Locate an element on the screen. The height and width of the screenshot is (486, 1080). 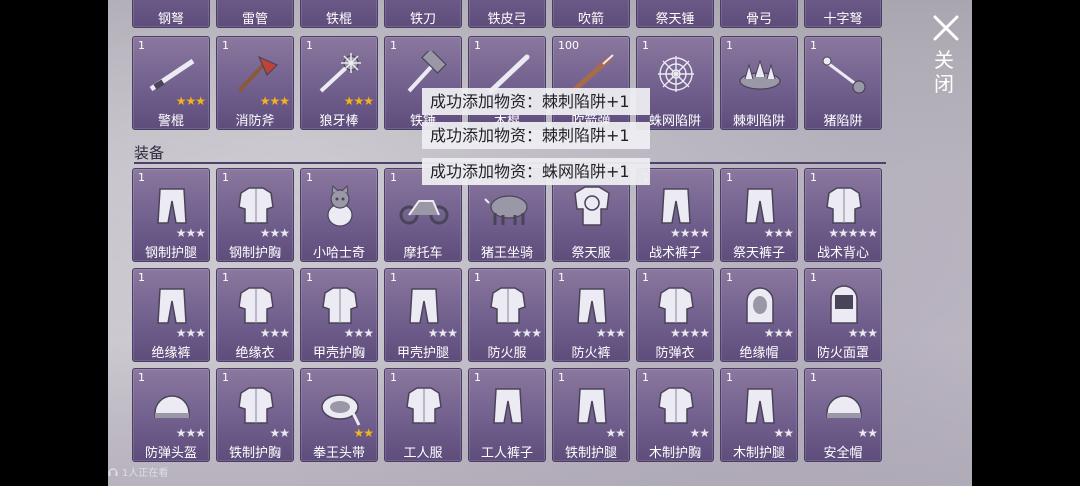
item-label: 工人裤子 is located at coordinates (506, 453).